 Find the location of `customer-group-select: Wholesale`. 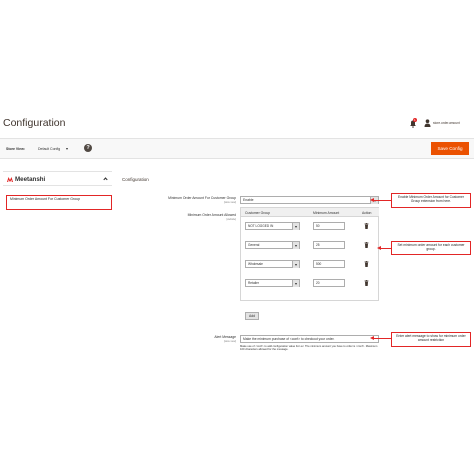

customer-group-select: Wholesale is located at coordinates (272, 264).